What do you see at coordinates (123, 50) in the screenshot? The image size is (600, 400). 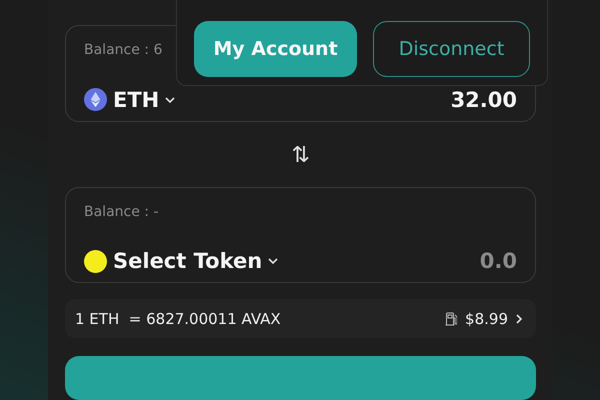 I see `balance-label: Balance : 6` at bounding box center [123, 50].